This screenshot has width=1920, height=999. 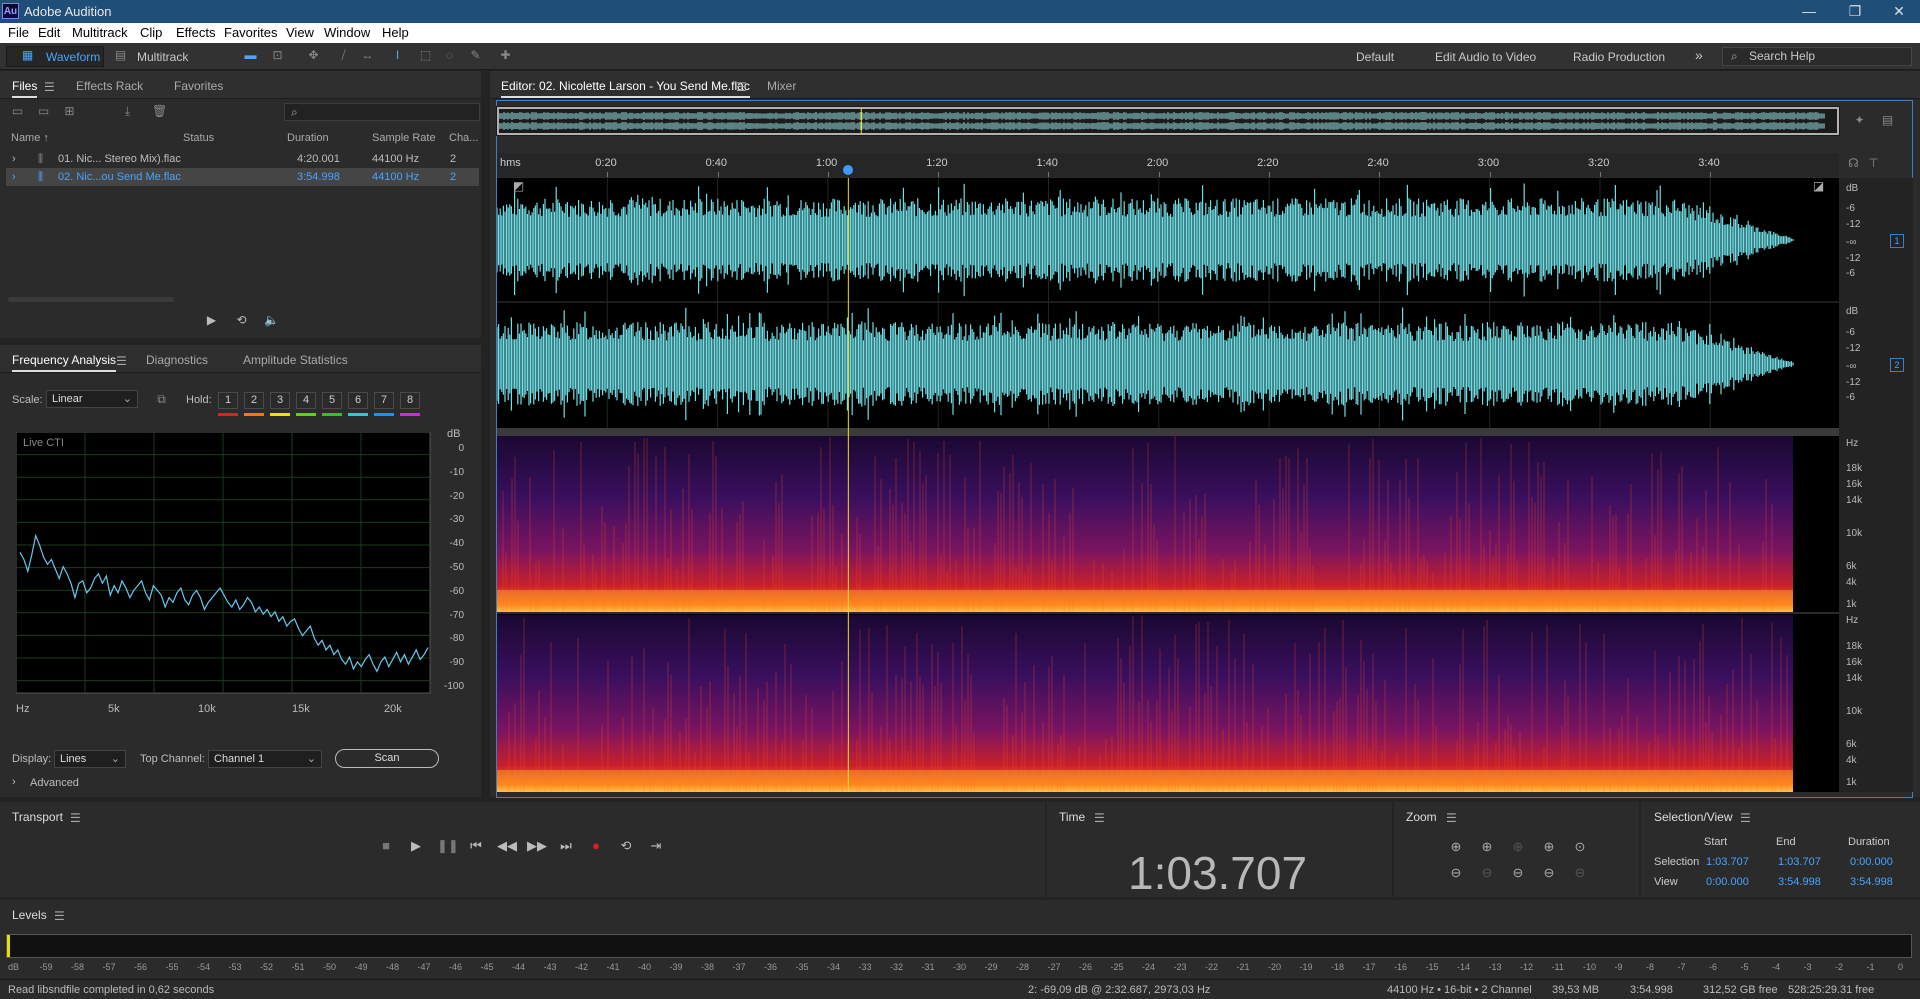 I want to click on transport-menu-icon: ☰, so click(x=75, y=818).